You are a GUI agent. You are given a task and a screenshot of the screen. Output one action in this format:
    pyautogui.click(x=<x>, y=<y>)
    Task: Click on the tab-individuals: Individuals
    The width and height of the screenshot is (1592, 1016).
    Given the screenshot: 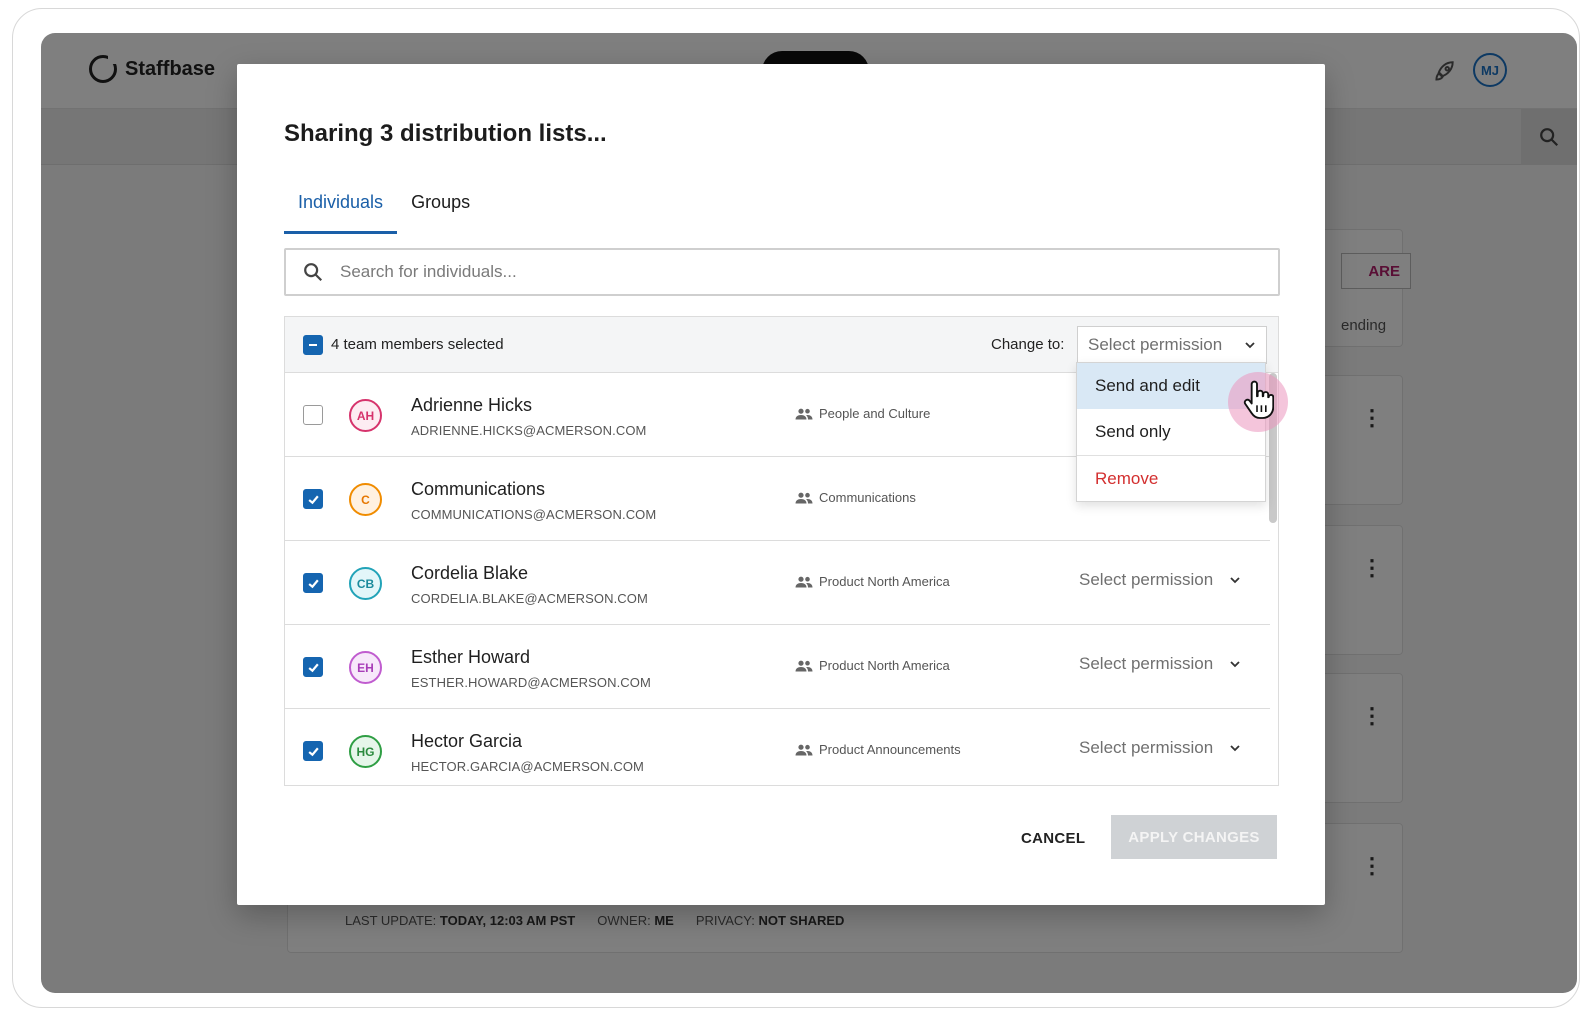 What is the action you would take?
    pyautogui.click(x=341, y=209)
    